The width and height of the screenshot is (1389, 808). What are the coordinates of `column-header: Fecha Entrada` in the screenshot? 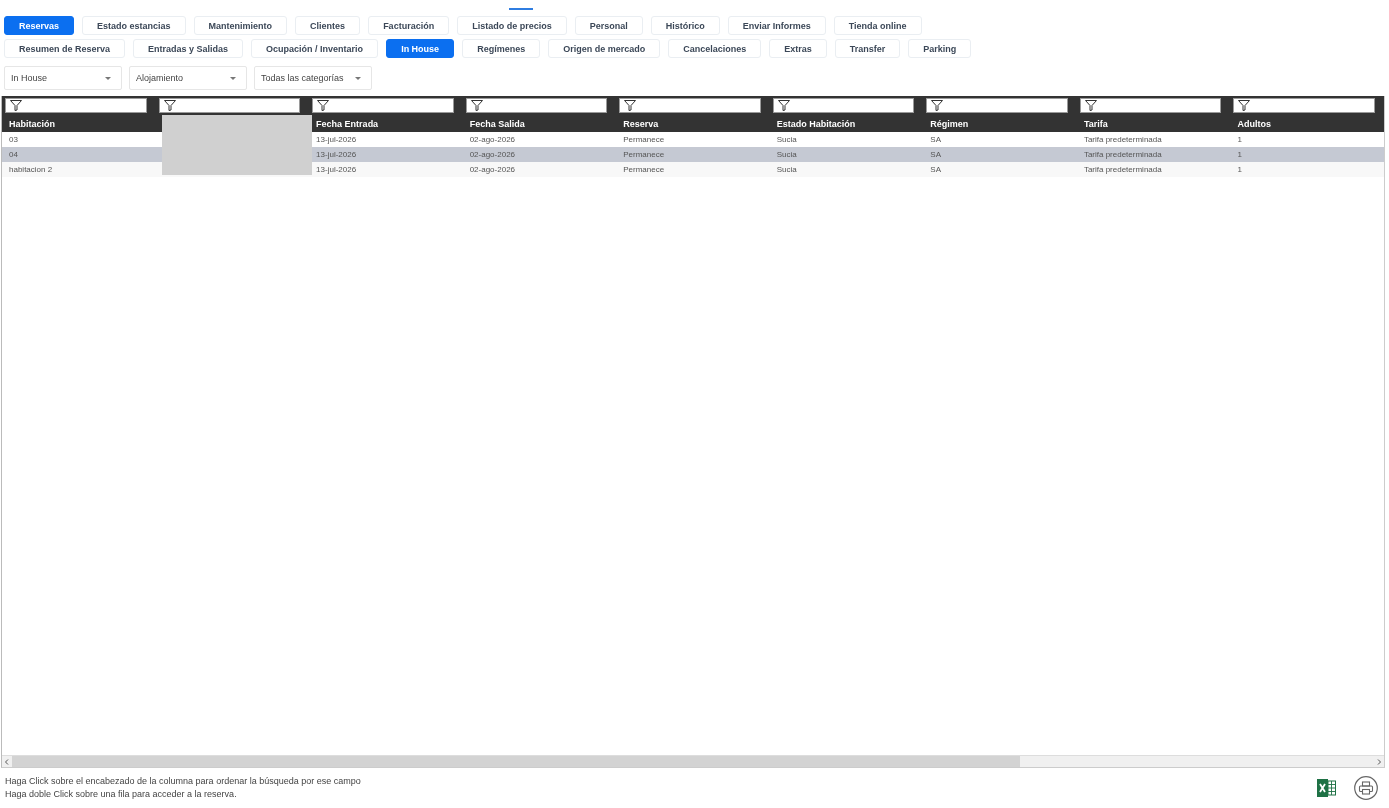 It's located at (386, 123).